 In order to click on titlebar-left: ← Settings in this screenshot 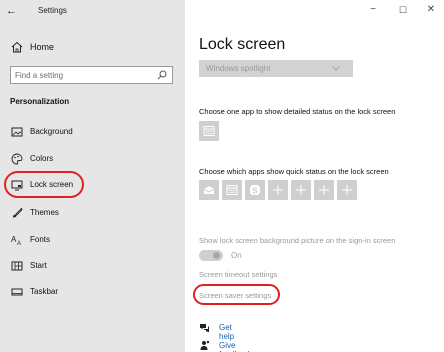, I will do `click(92, 11)`.